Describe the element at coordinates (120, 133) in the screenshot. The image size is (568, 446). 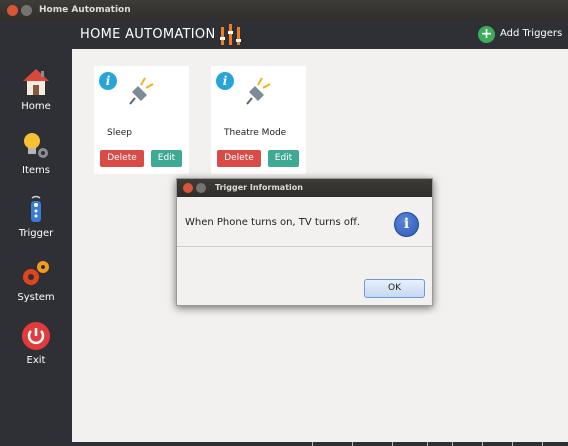
I see `trigger-name: Sleep` at that location.